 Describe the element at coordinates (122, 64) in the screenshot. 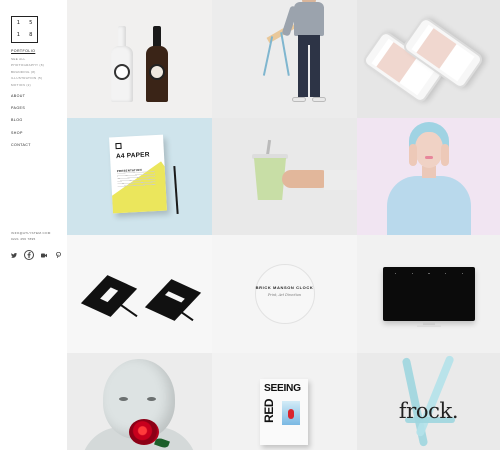

I see `beer-bottle-light-image` at that location.